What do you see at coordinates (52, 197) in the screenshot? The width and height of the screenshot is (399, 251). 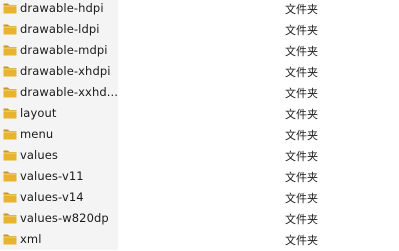 I see `file-name: values-v14` at bounding box center [52, 197].